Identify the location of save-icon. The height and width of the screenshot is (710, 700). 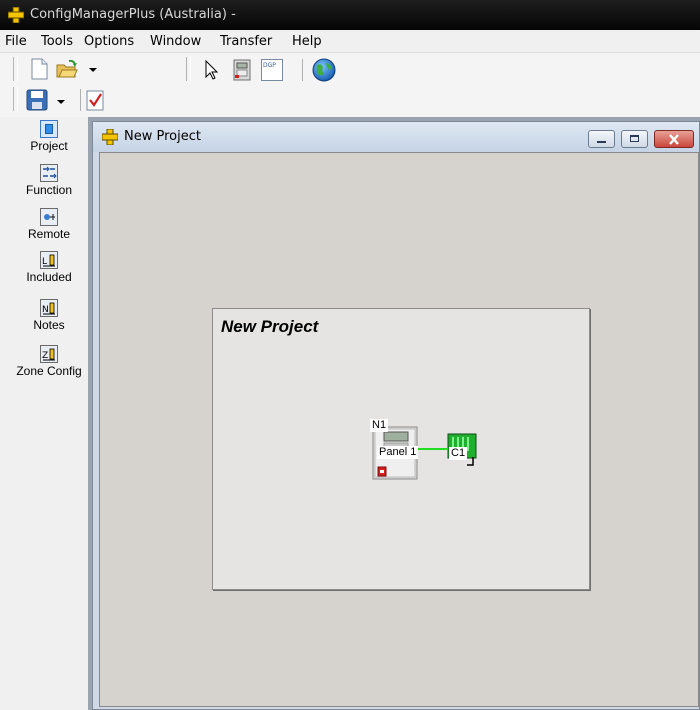
(37, 100).